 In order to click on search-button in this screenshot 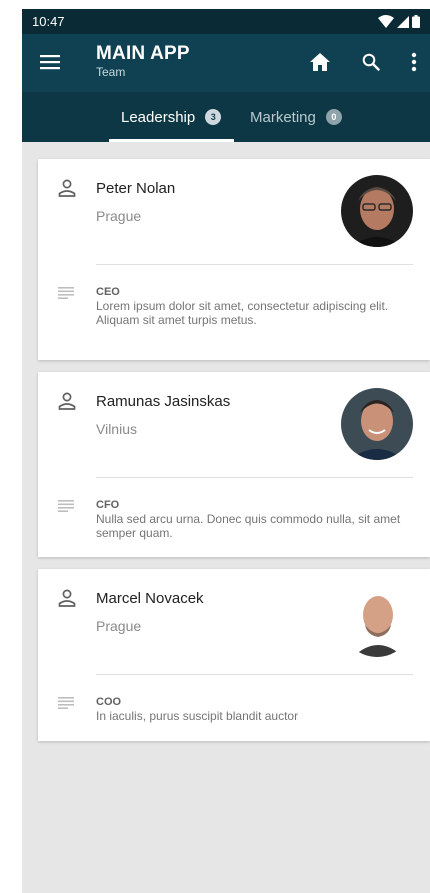, I will do `click(371, 62)`.